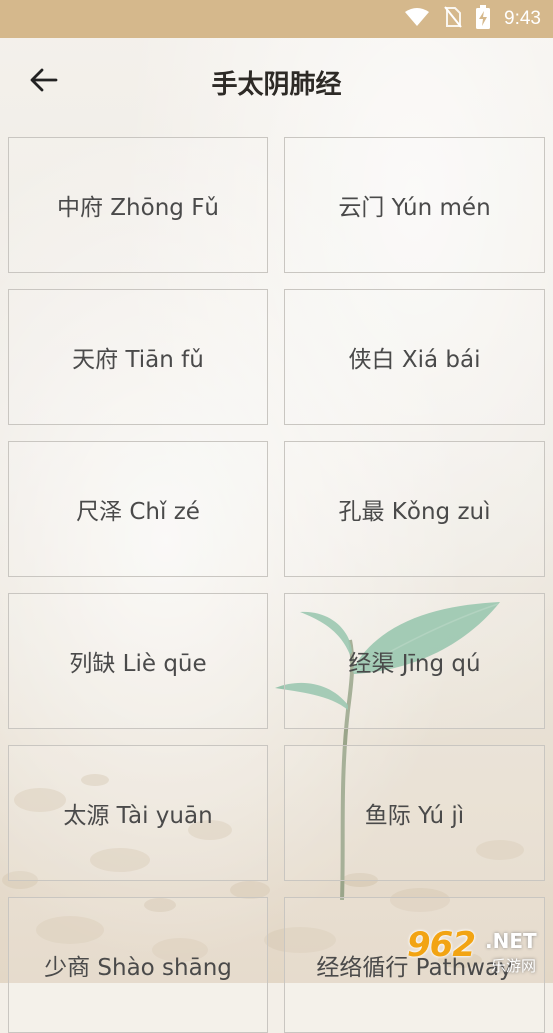 Image resolution: width=553 pixels, height=1033 pixels. Describe the element at coordinates (138, 968) in the screenshot. I see `point-label: 少商 Shào shāng` at that location.